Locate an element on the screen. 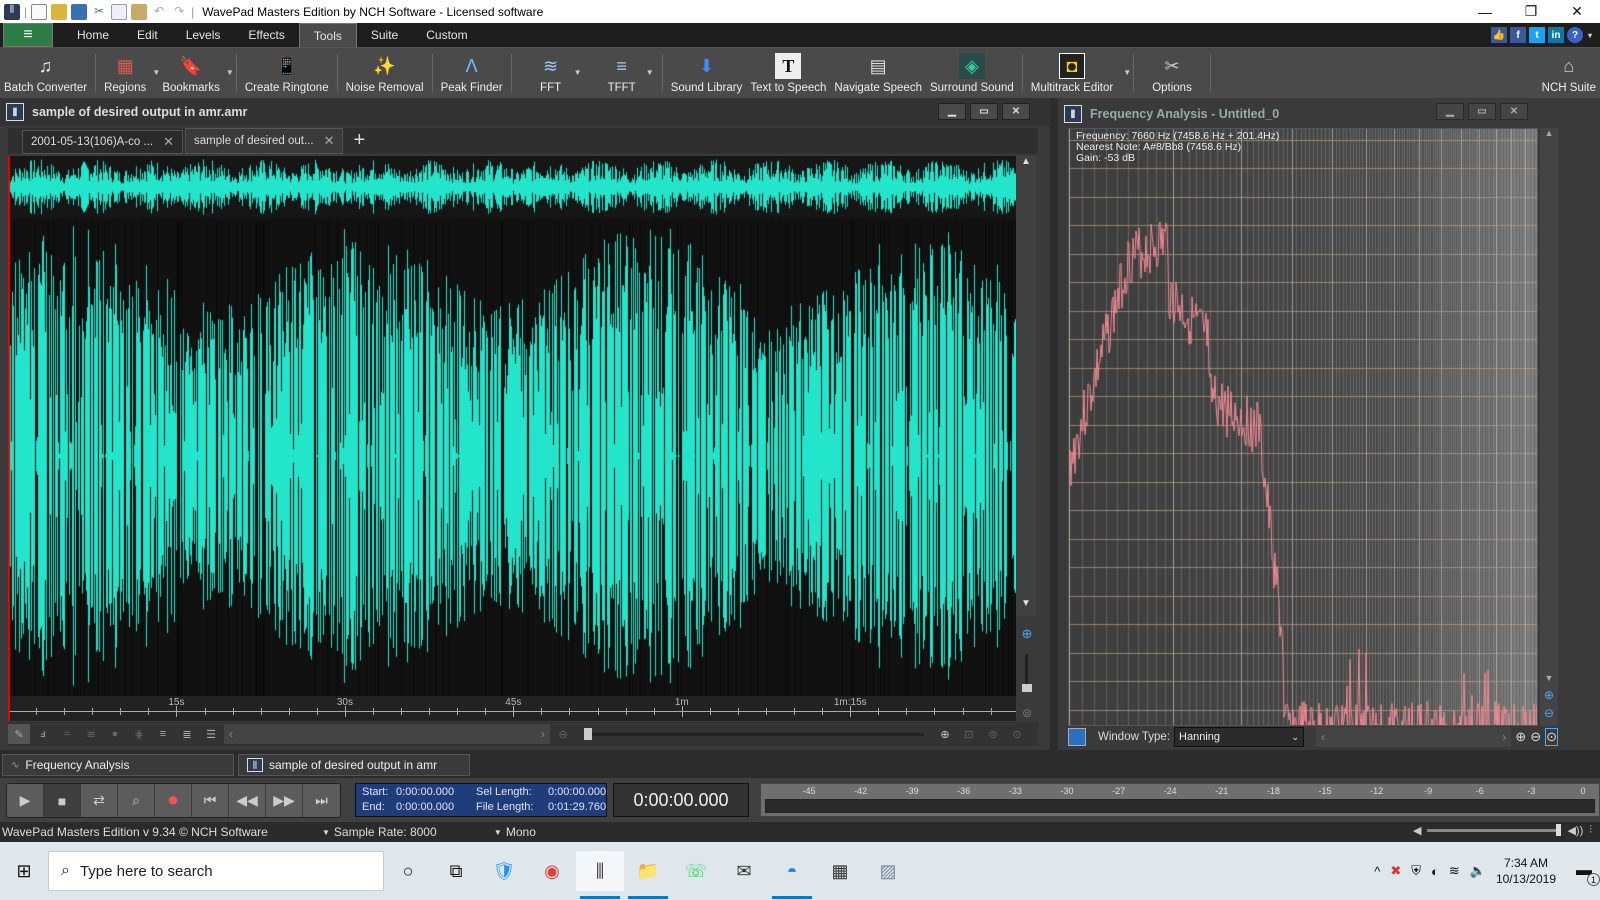  pane-maximize-button: ▭ is located at coordinates (984, 111).